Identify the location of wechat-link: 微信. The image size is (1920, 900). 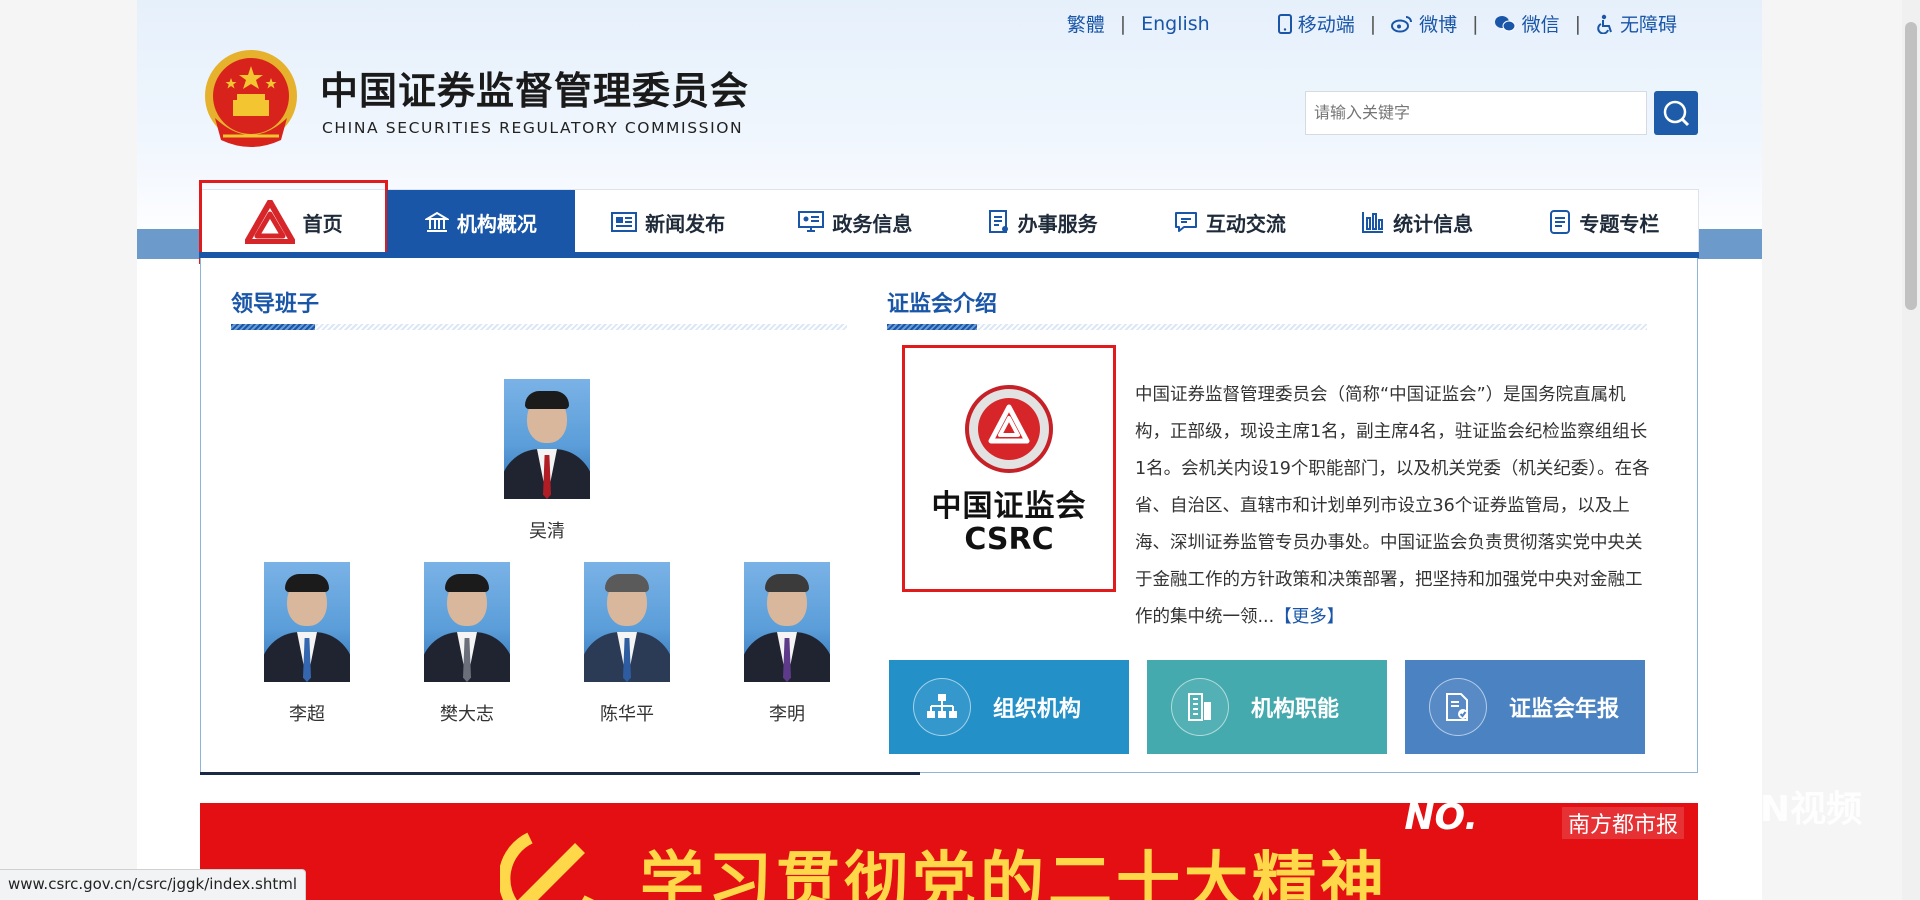
(1527, 23).